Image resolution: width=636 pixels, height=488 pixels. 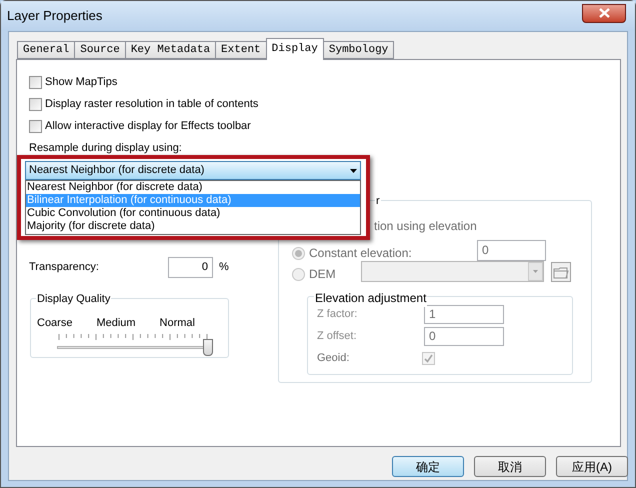 I want to click on list-item: Majority (for discrete data), so click(x=193, y=226).